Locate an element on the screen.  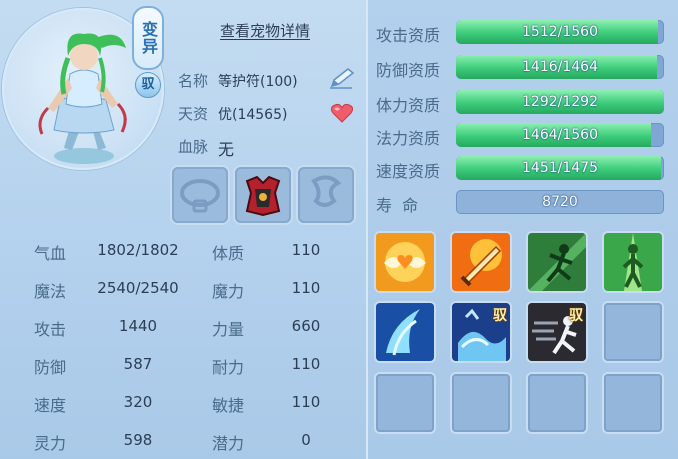
lifespan-bar: 8720 is located at coordinates (560, 202).